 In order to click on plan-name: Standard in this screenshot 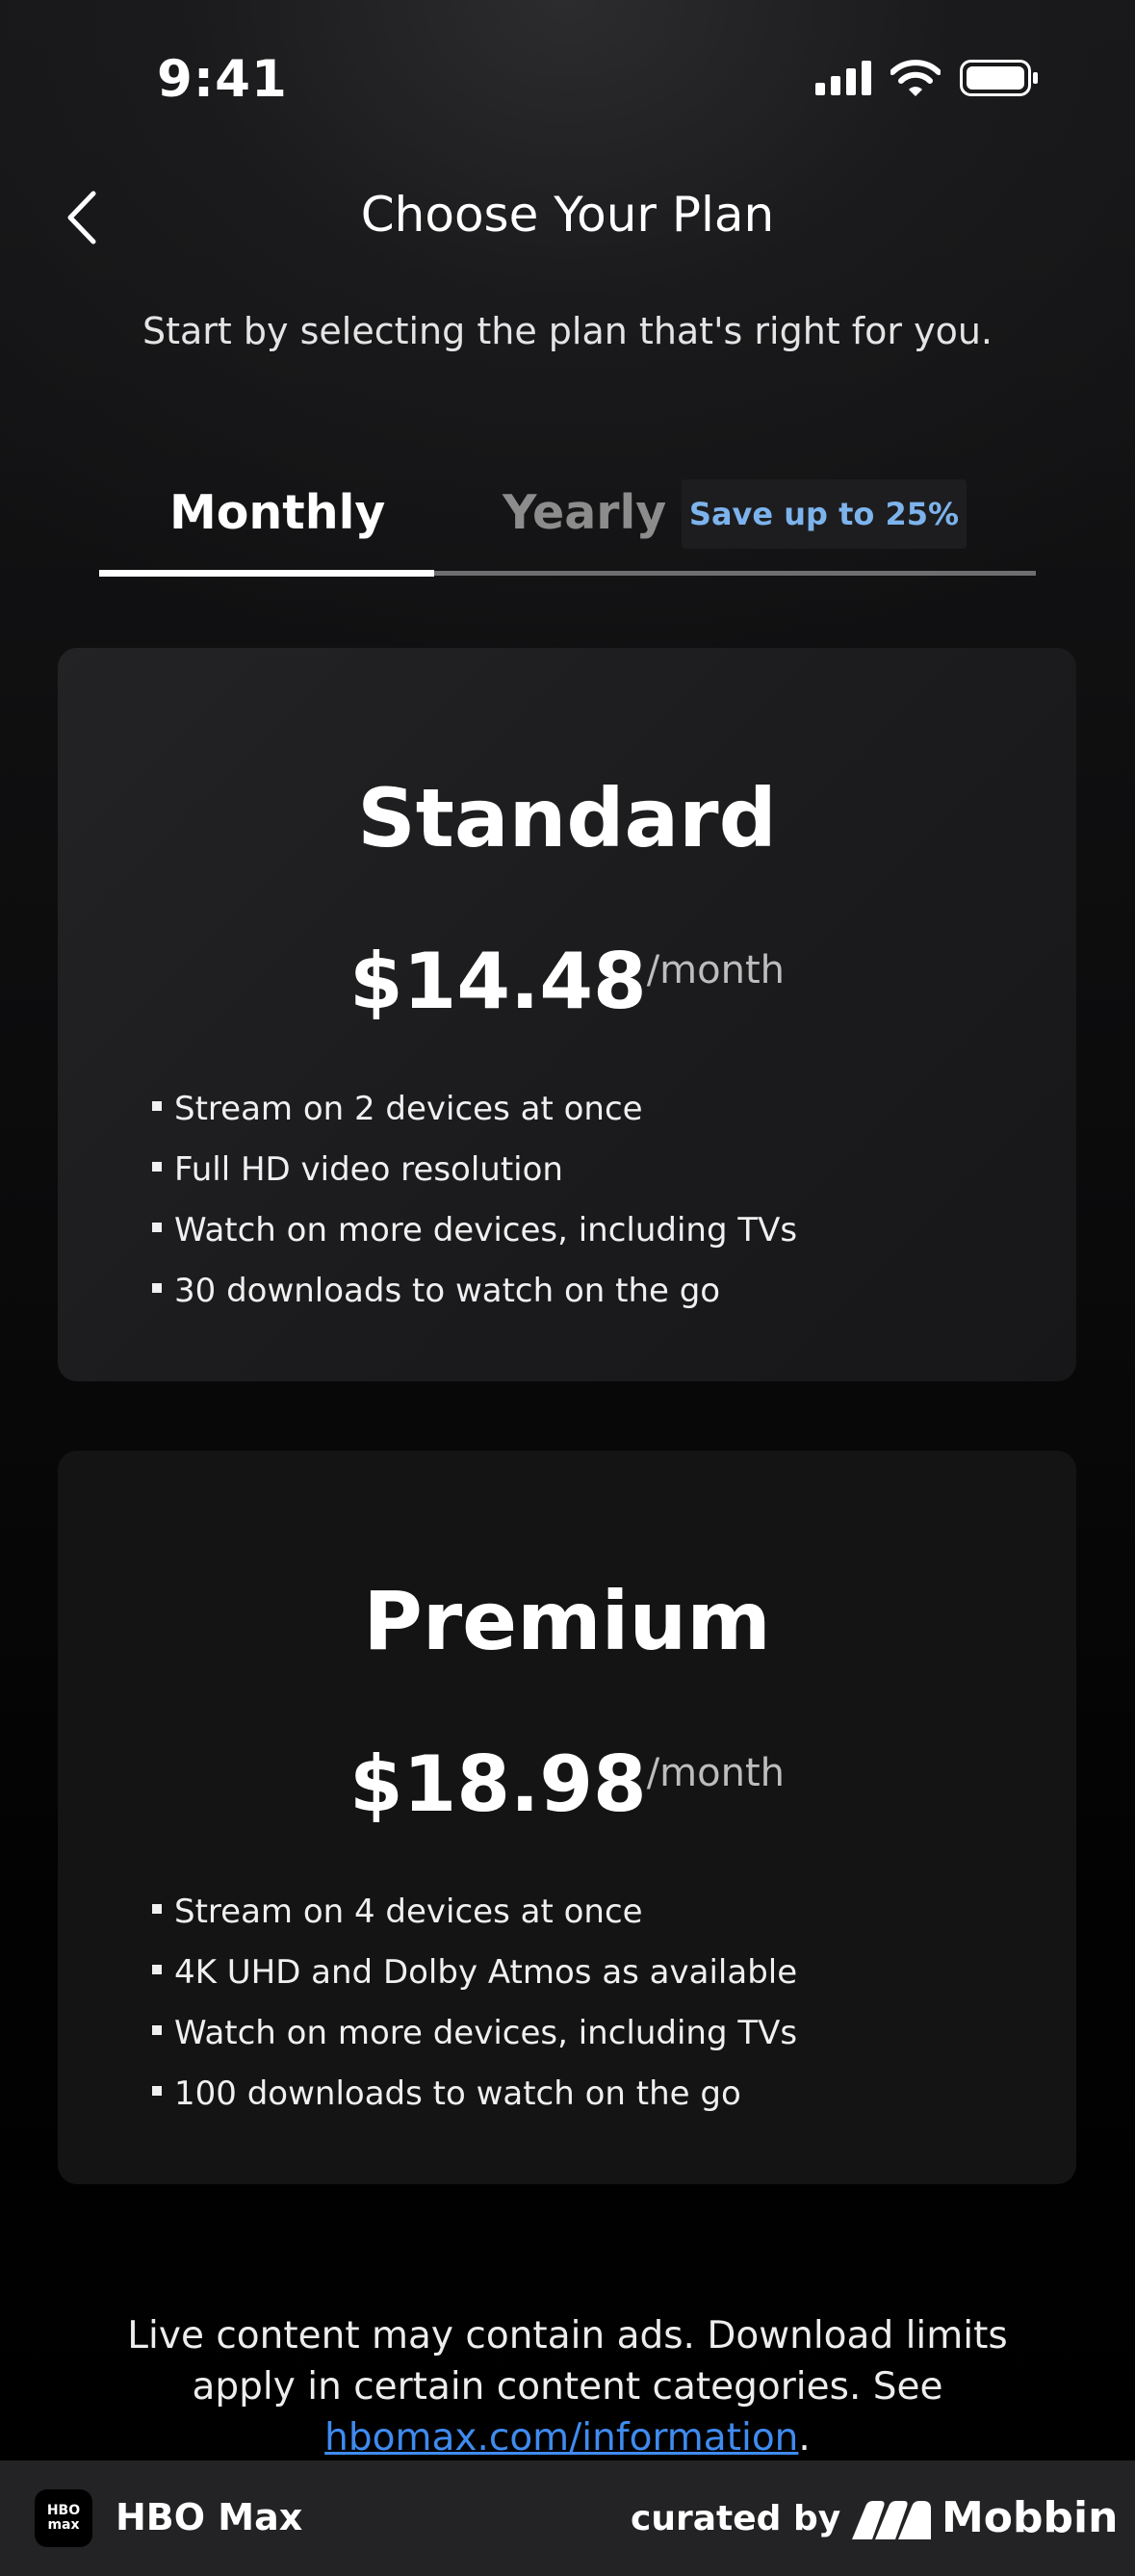, I will do `click(567, 818)`.